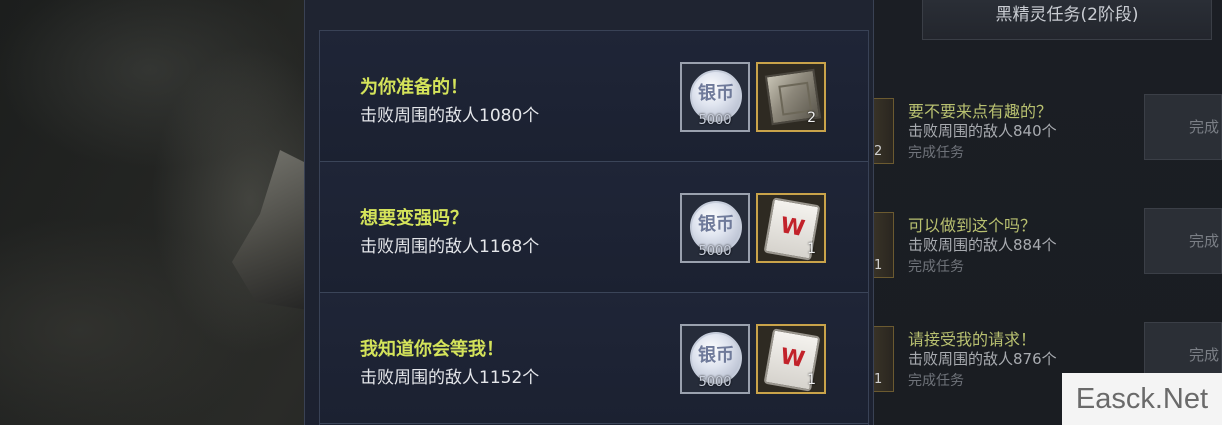 The image size is (1222, 425). Describe the element at coordinates (972, 225) in the screenshot. I see `side-task-title: 可以做到这个吗？` at that location.